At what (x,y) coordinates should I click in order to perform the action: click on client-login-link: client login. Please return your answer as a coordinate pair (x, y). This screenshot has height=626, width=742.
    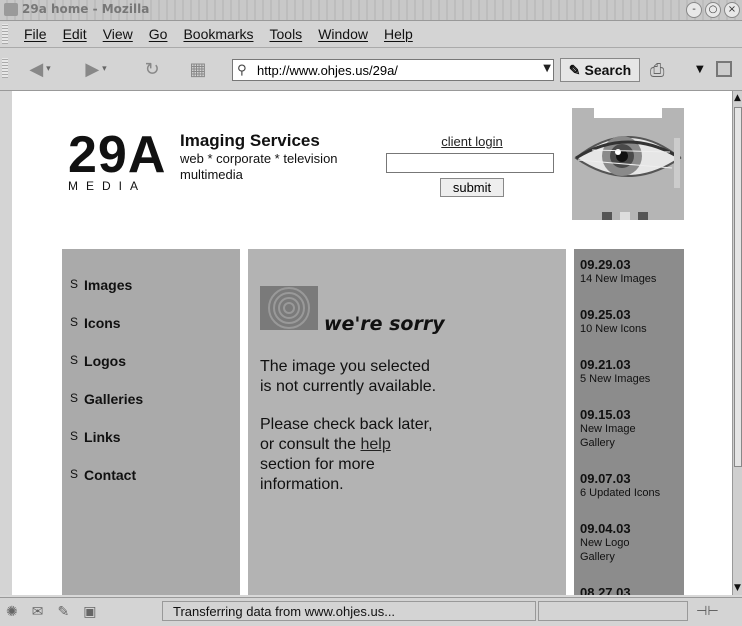
    Looking at the image, I should click on (471, 141).